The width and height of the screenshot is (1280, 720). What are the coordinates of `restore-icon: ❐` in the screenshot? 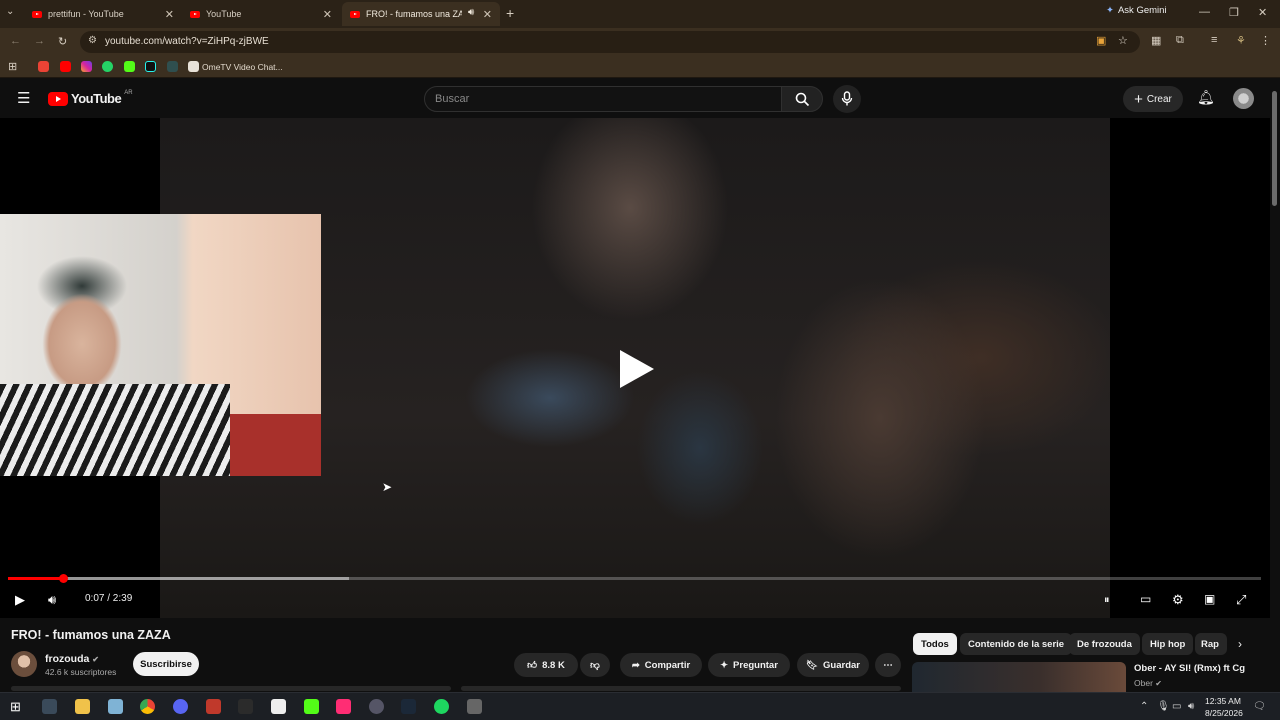 It's located at (1234, 12).